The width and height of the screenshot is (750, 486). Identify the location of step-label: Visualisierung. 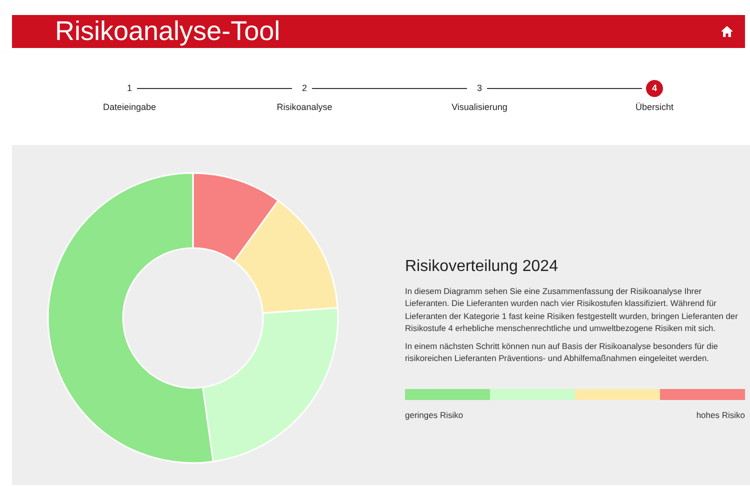
(480, 107).